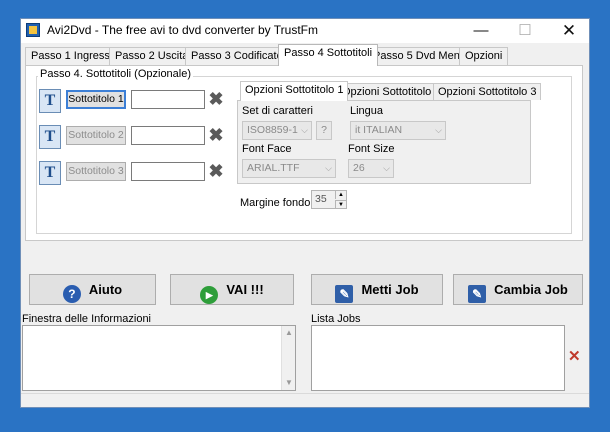  Describe the element at coordinates (73, 56) in the screenshot. I see `tab-step1-input: Passo 1 Ingresso` at that location.